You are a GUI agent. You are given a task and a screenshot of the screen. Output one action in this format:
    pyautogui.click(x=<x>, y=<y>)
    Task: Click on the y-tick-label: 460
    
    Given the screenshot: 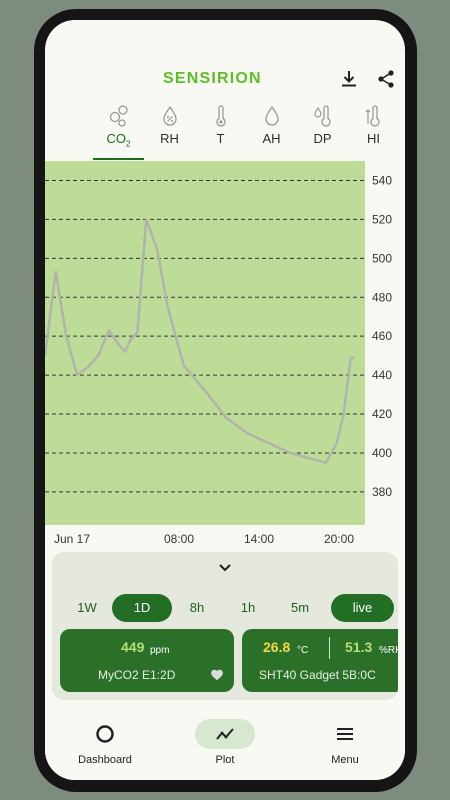 What is the action you would take?
    pyautogui.click(x=382, y=336)
    